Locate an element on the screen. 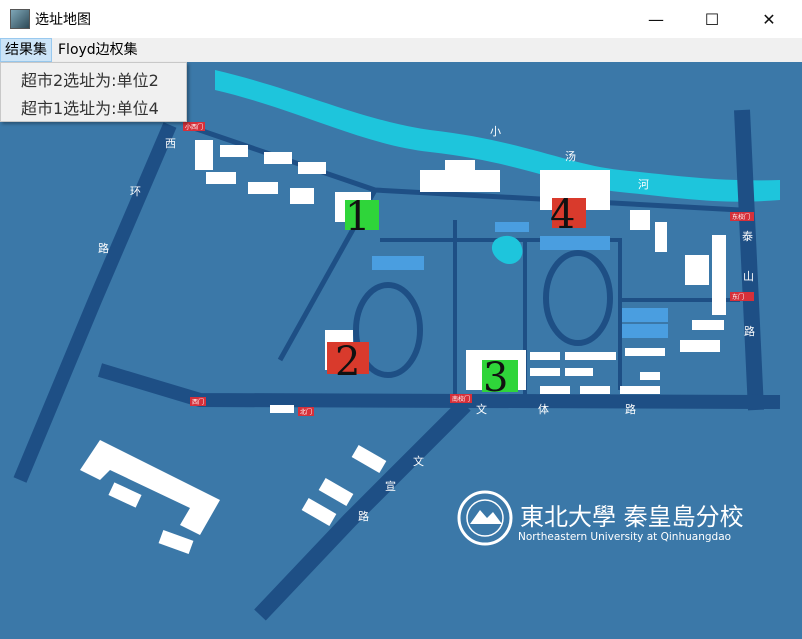 This screenshot has height=639, width=802. road-label: 汤 is located at coordinates (570, 156).